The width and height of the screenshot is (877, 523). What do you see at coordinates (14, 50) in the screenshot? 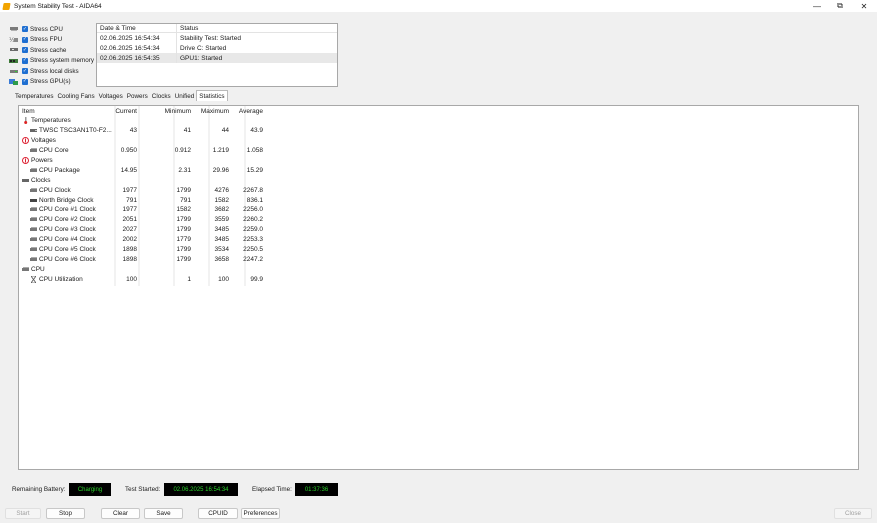
I see `cache-icon` at bounding box center [14, 50].